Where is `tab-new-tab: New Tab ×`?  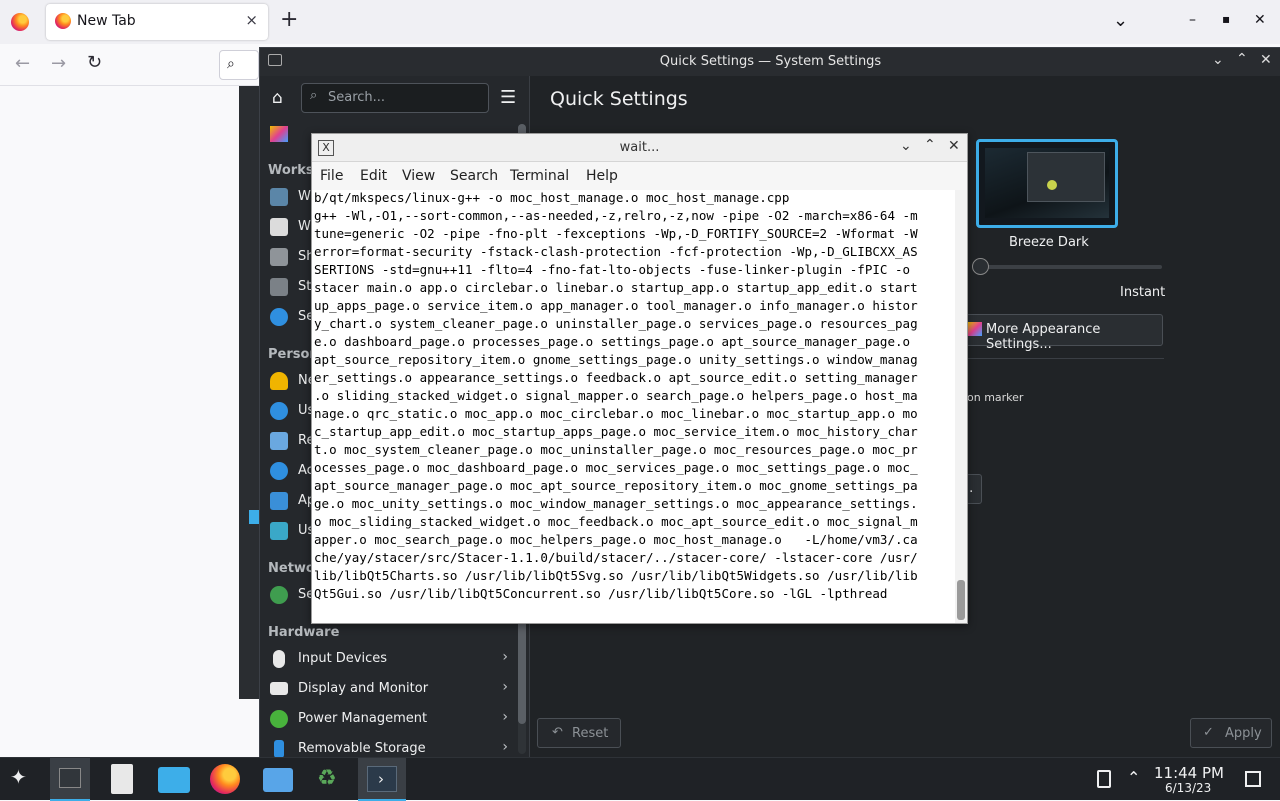 tab-new-tab: New Tab × is located at coordinates (157, 22).